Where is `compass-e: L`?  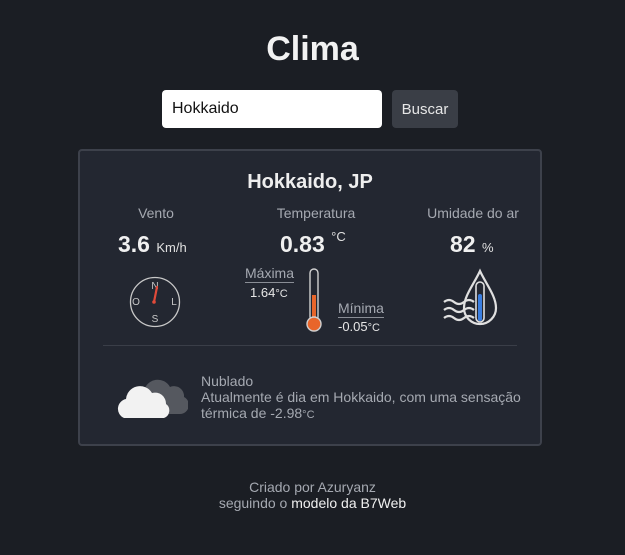 compass-e: L is located at coordinates (174, 302).